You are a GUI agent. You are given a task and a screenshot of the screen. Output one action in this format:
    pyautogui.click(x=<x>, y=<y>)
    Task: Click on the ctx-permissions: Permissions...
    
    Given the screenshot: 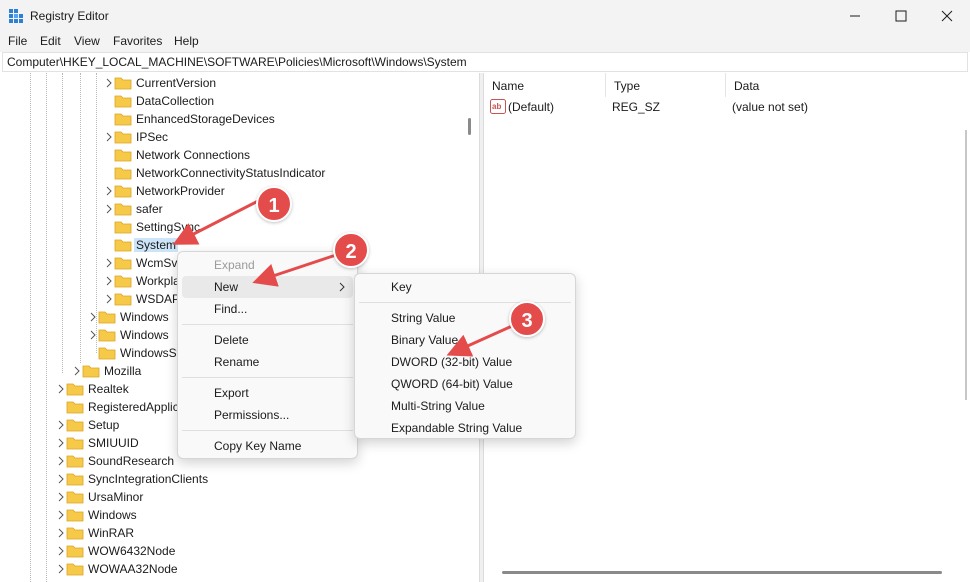 What is the action you would take?
    pyautogui.click(x=267, y=415)
    